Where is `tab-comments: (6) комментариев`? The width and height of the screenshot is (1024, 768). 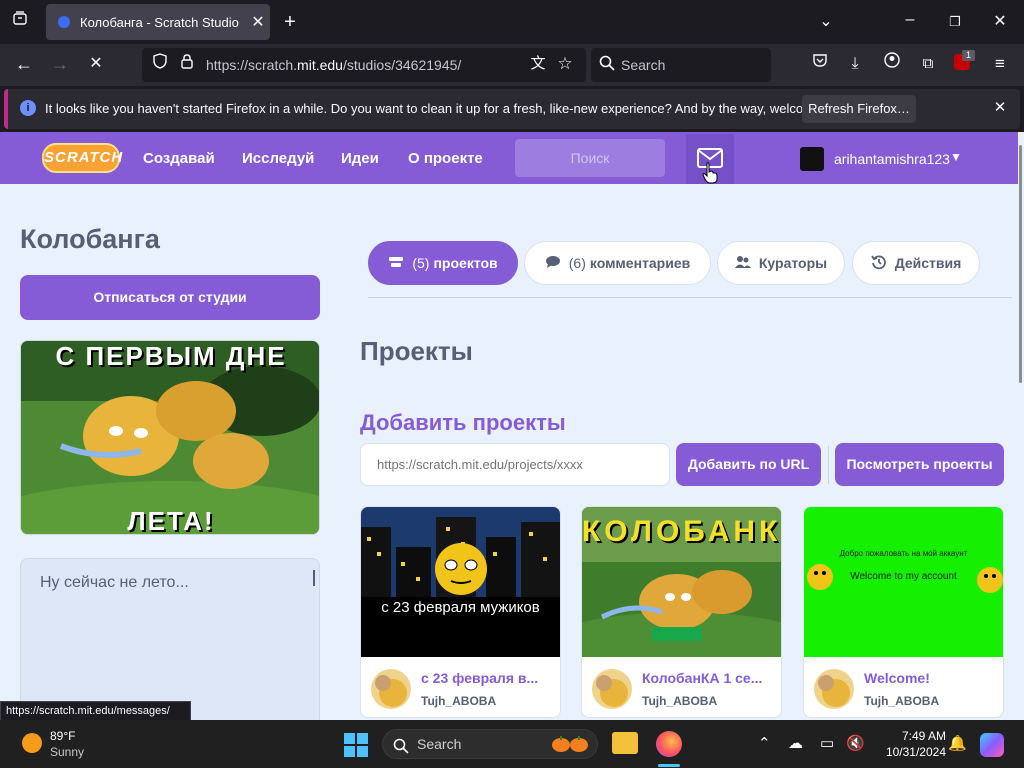
tab-comments: (6) комментариев is located at coordinates (617, 263).